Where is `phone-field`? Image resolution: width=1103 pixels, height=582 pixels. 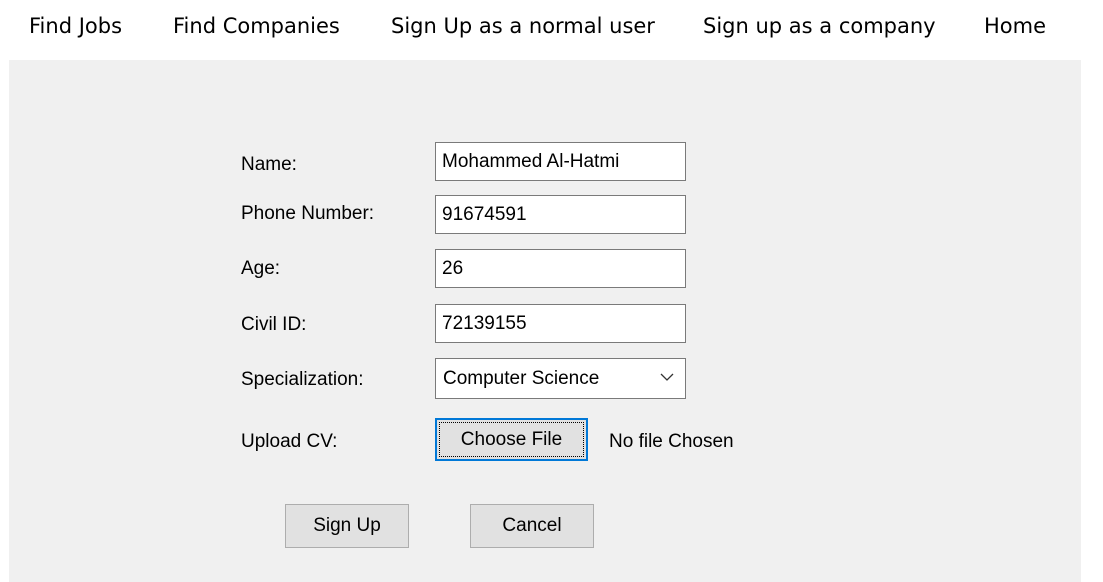 phone-field is located at coordinates (560, 214).